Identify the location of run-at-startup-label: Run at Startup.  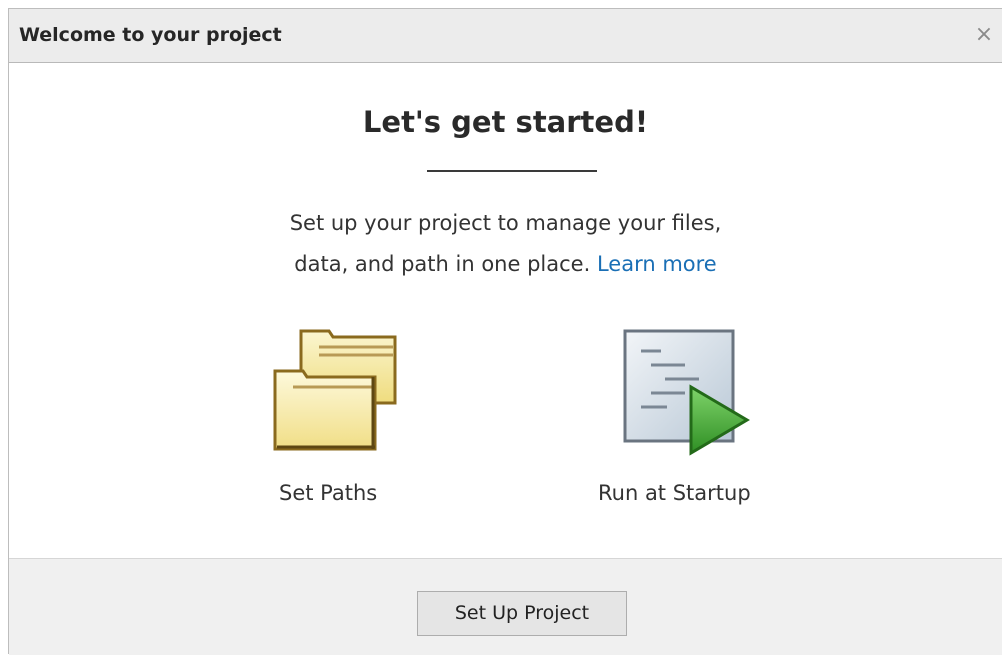
(674, 493).